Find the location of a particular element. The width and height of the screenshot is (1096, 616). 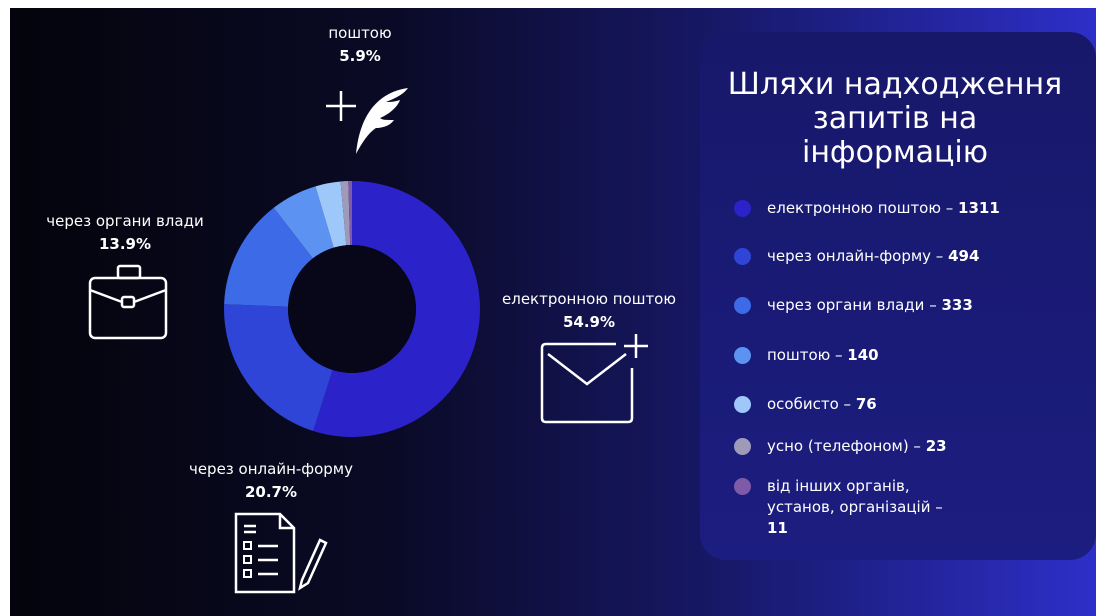

envelope-plus-icon is located at coordinates (594, 379).